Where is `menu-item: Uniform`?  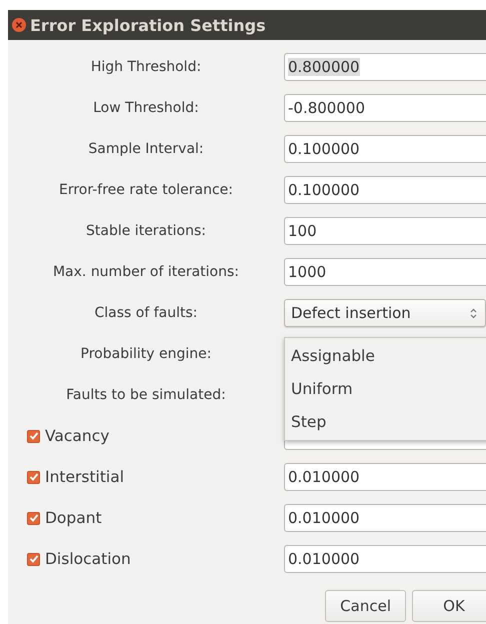
menu-item: Uniform is located at coordinates (385, 389).